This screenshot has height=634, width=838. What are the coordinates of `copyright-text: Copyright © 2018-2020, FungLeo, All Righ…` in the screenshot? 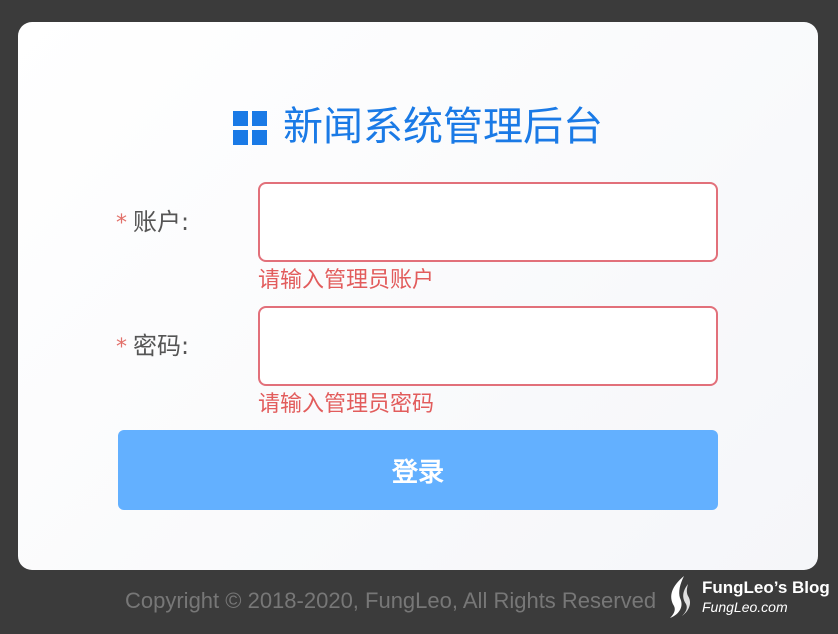 It's located at (391, 600).